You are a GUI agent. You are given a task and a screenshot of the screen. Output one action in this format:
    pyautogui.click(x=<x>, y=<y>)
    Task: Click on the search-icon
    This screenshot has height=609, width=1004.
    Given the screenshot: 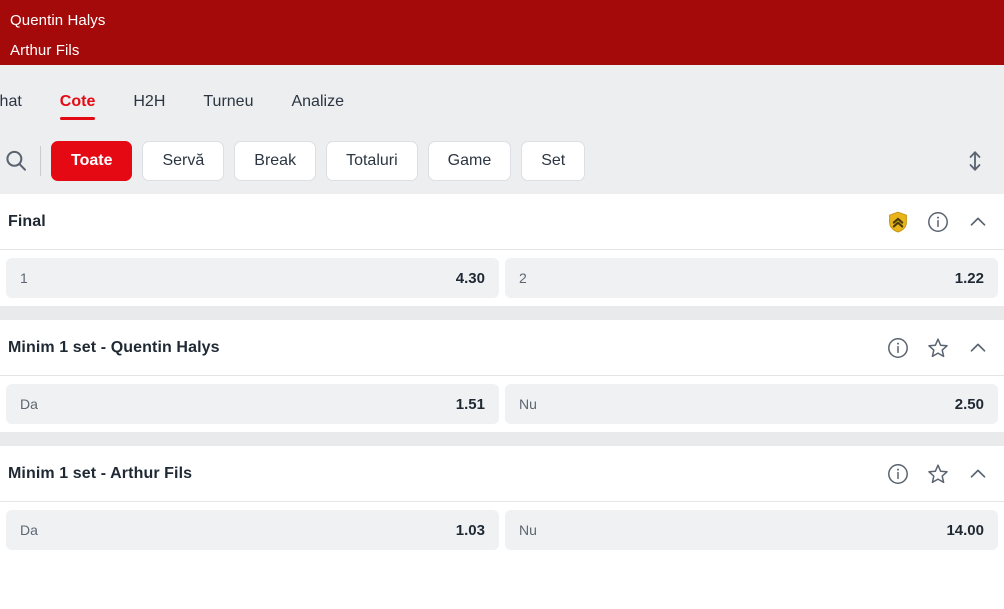 What is the action you would take?
    pyautogui.click(x=16, y=161)
    